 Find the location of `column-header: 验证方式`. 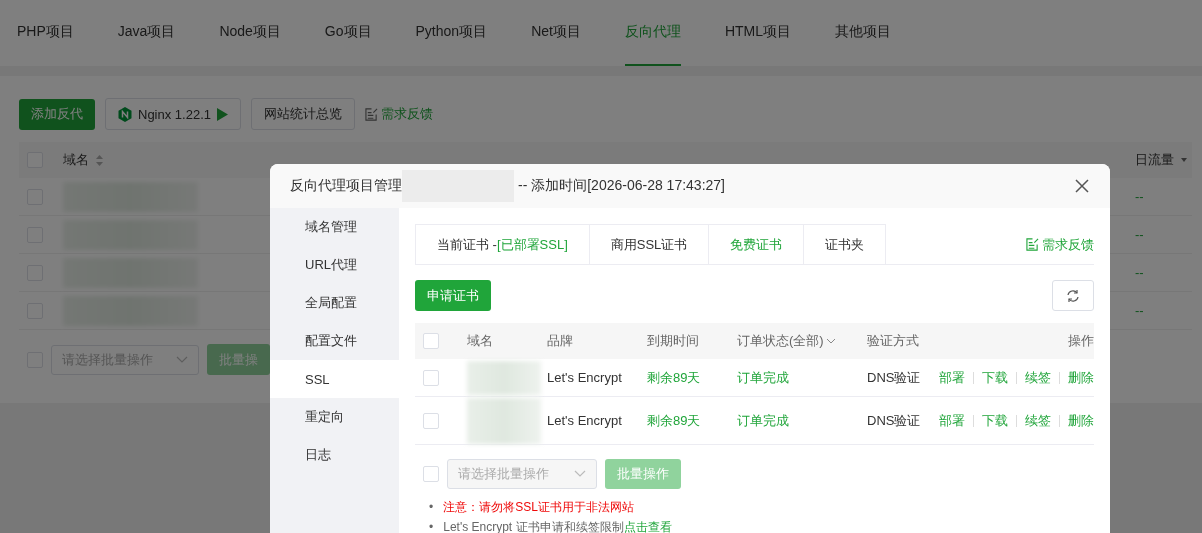

column-header: 验证方式 is located at coordinates (893, 341).